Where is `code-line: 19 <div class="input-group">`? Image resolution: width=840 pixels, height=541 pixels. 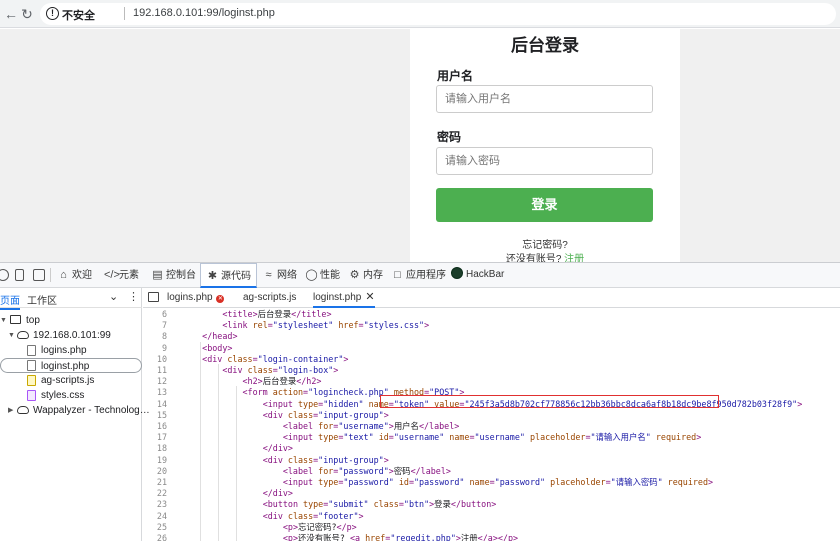
code-line: 19 <div class="input-group"> is located at coordinates (491, 460).